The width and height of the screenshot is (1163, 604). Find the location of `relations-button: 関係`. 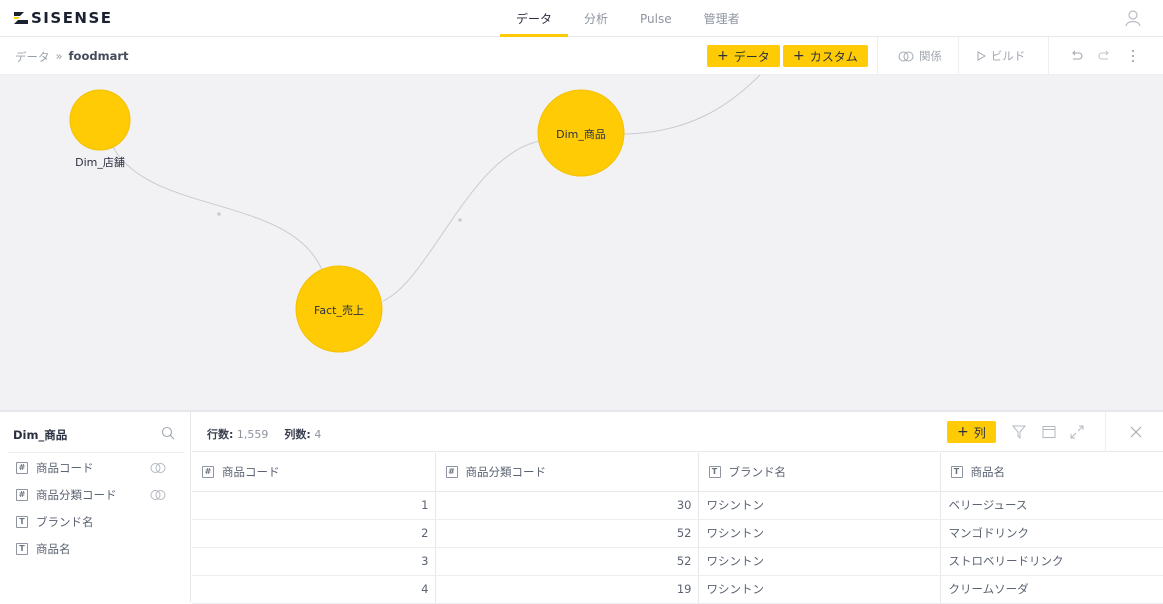

relations-button: 関係 is located at coordinates (920, 56).